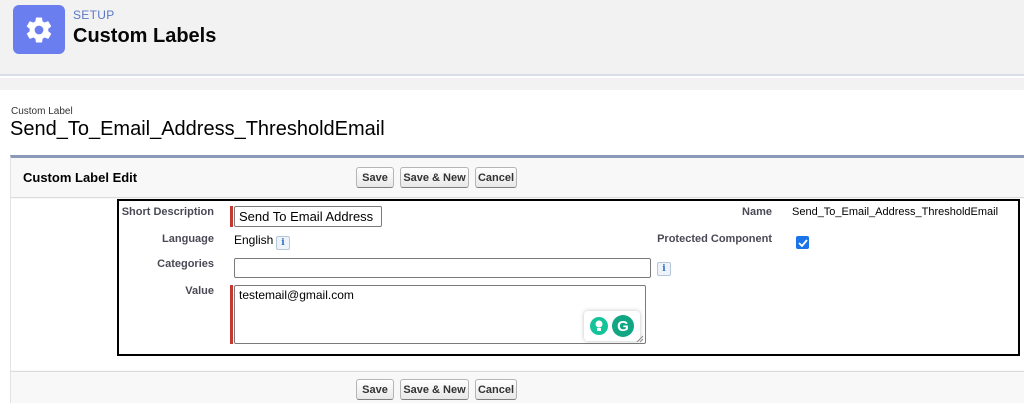  What do you see at coordinates (167, 212) in the screenshot?
I see `short-description-label: Short Description` at bounding box center [167, 212].